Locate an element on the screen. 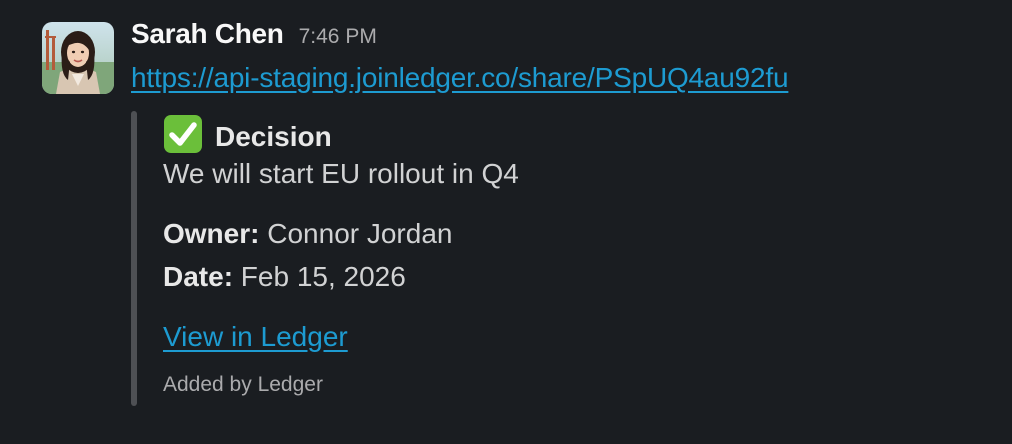 The image size is (1012, 444). message-header: Sarah Chen 7:46 PM is located at coordinates (254, 38).